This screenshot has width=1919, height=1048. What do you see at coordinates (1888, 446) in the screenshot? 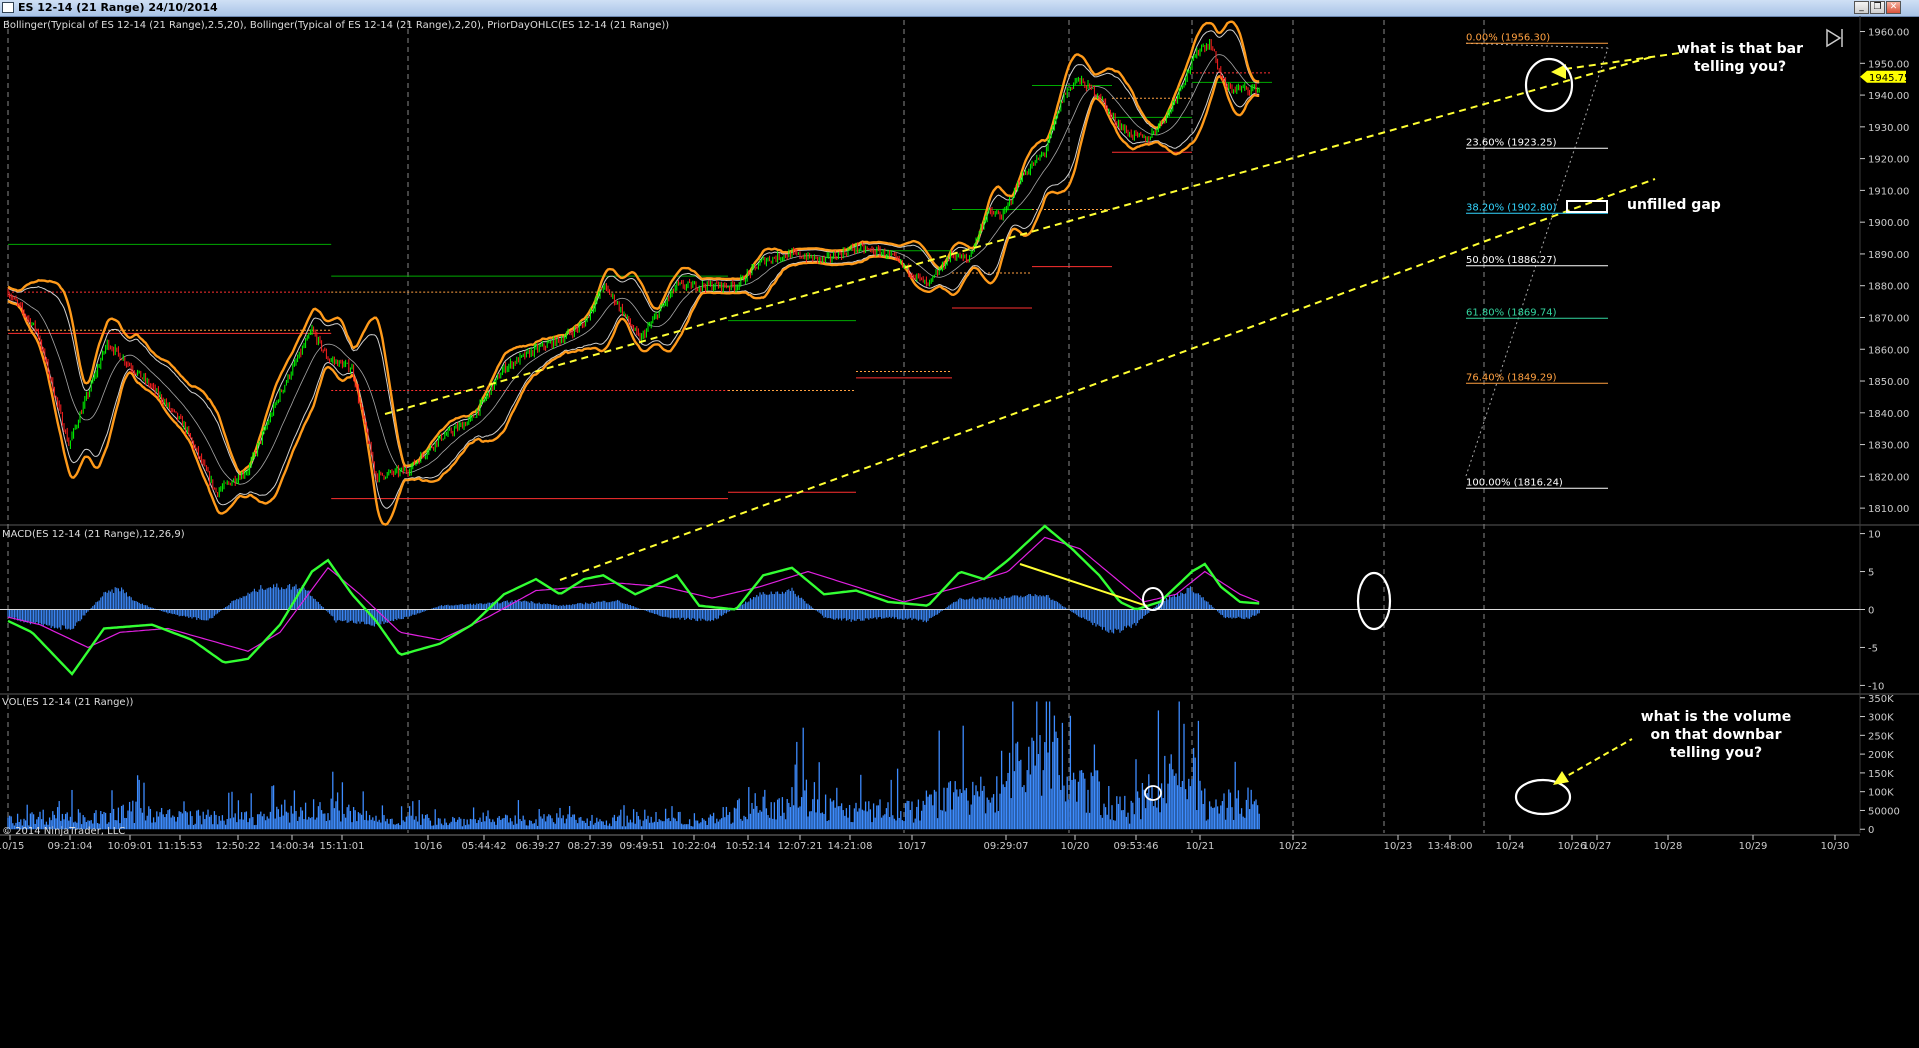
I see `price-axis-label: 1830.00` at bounding box center [1888, 446].